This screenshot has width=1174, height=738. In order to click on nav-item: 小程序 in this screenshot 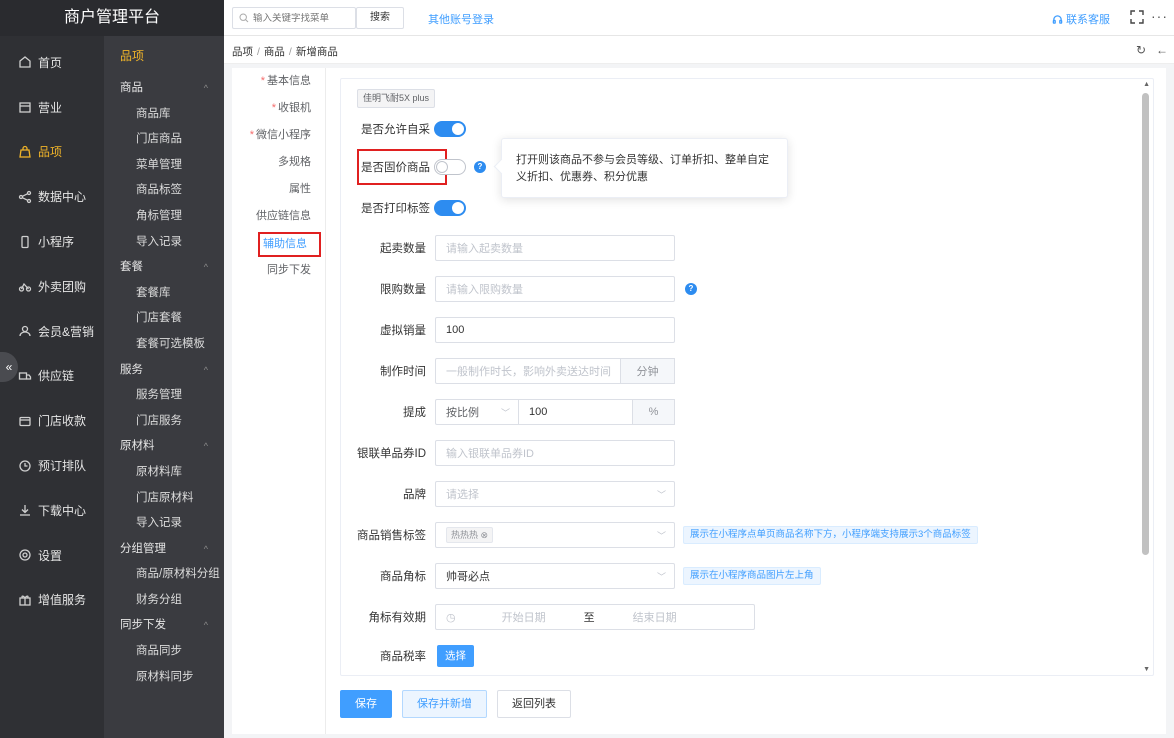, I will do `click(52, 241)`.